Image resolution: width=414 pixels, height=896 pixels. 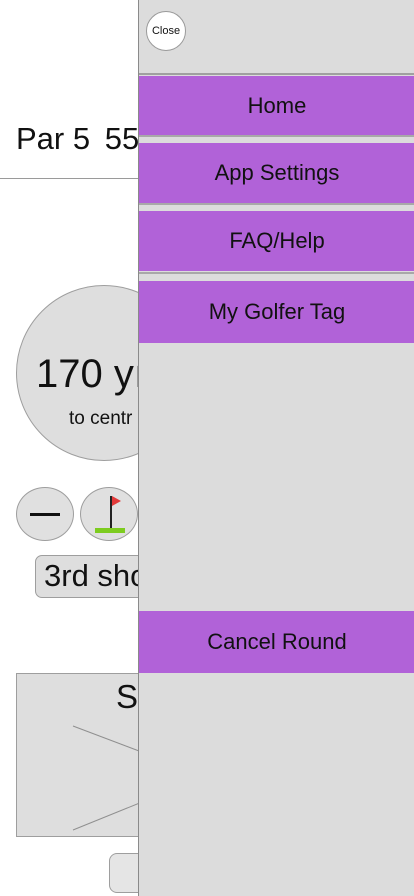 What do you see at coordinates (276, 106) in the screenshot?
I see `menu-item-home: Home` at bounding box center [276, 106].